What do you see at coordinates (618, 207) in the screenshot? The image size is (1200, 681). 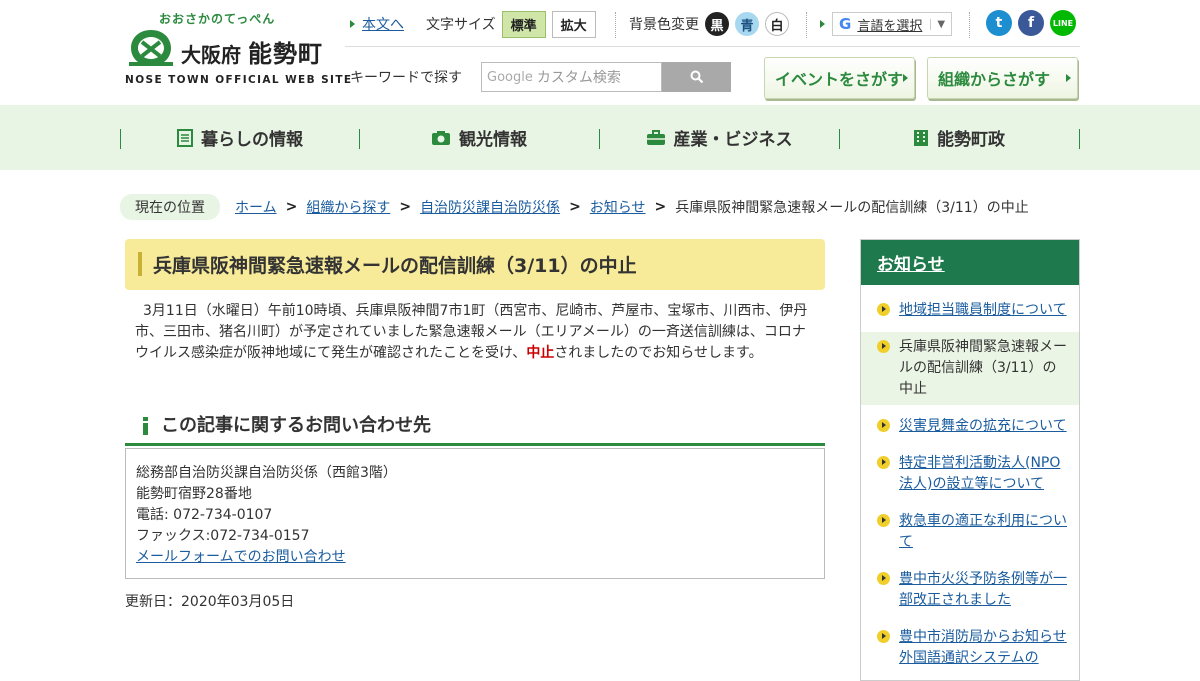 I see `breadcrumb-news: お知らせ` at bounding box center [618, 207].